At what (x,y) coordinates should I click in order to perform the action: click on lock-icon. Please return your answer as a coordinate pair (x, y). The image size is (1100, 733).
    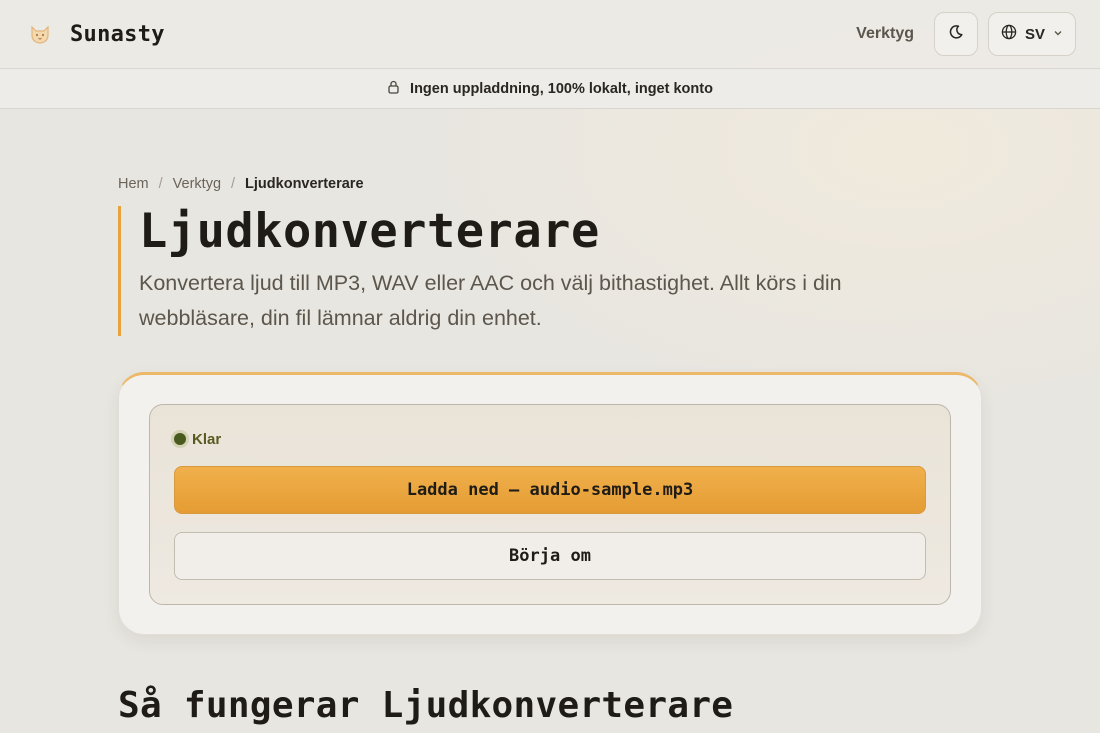
    Looking at the image, I should click on (393, 89).